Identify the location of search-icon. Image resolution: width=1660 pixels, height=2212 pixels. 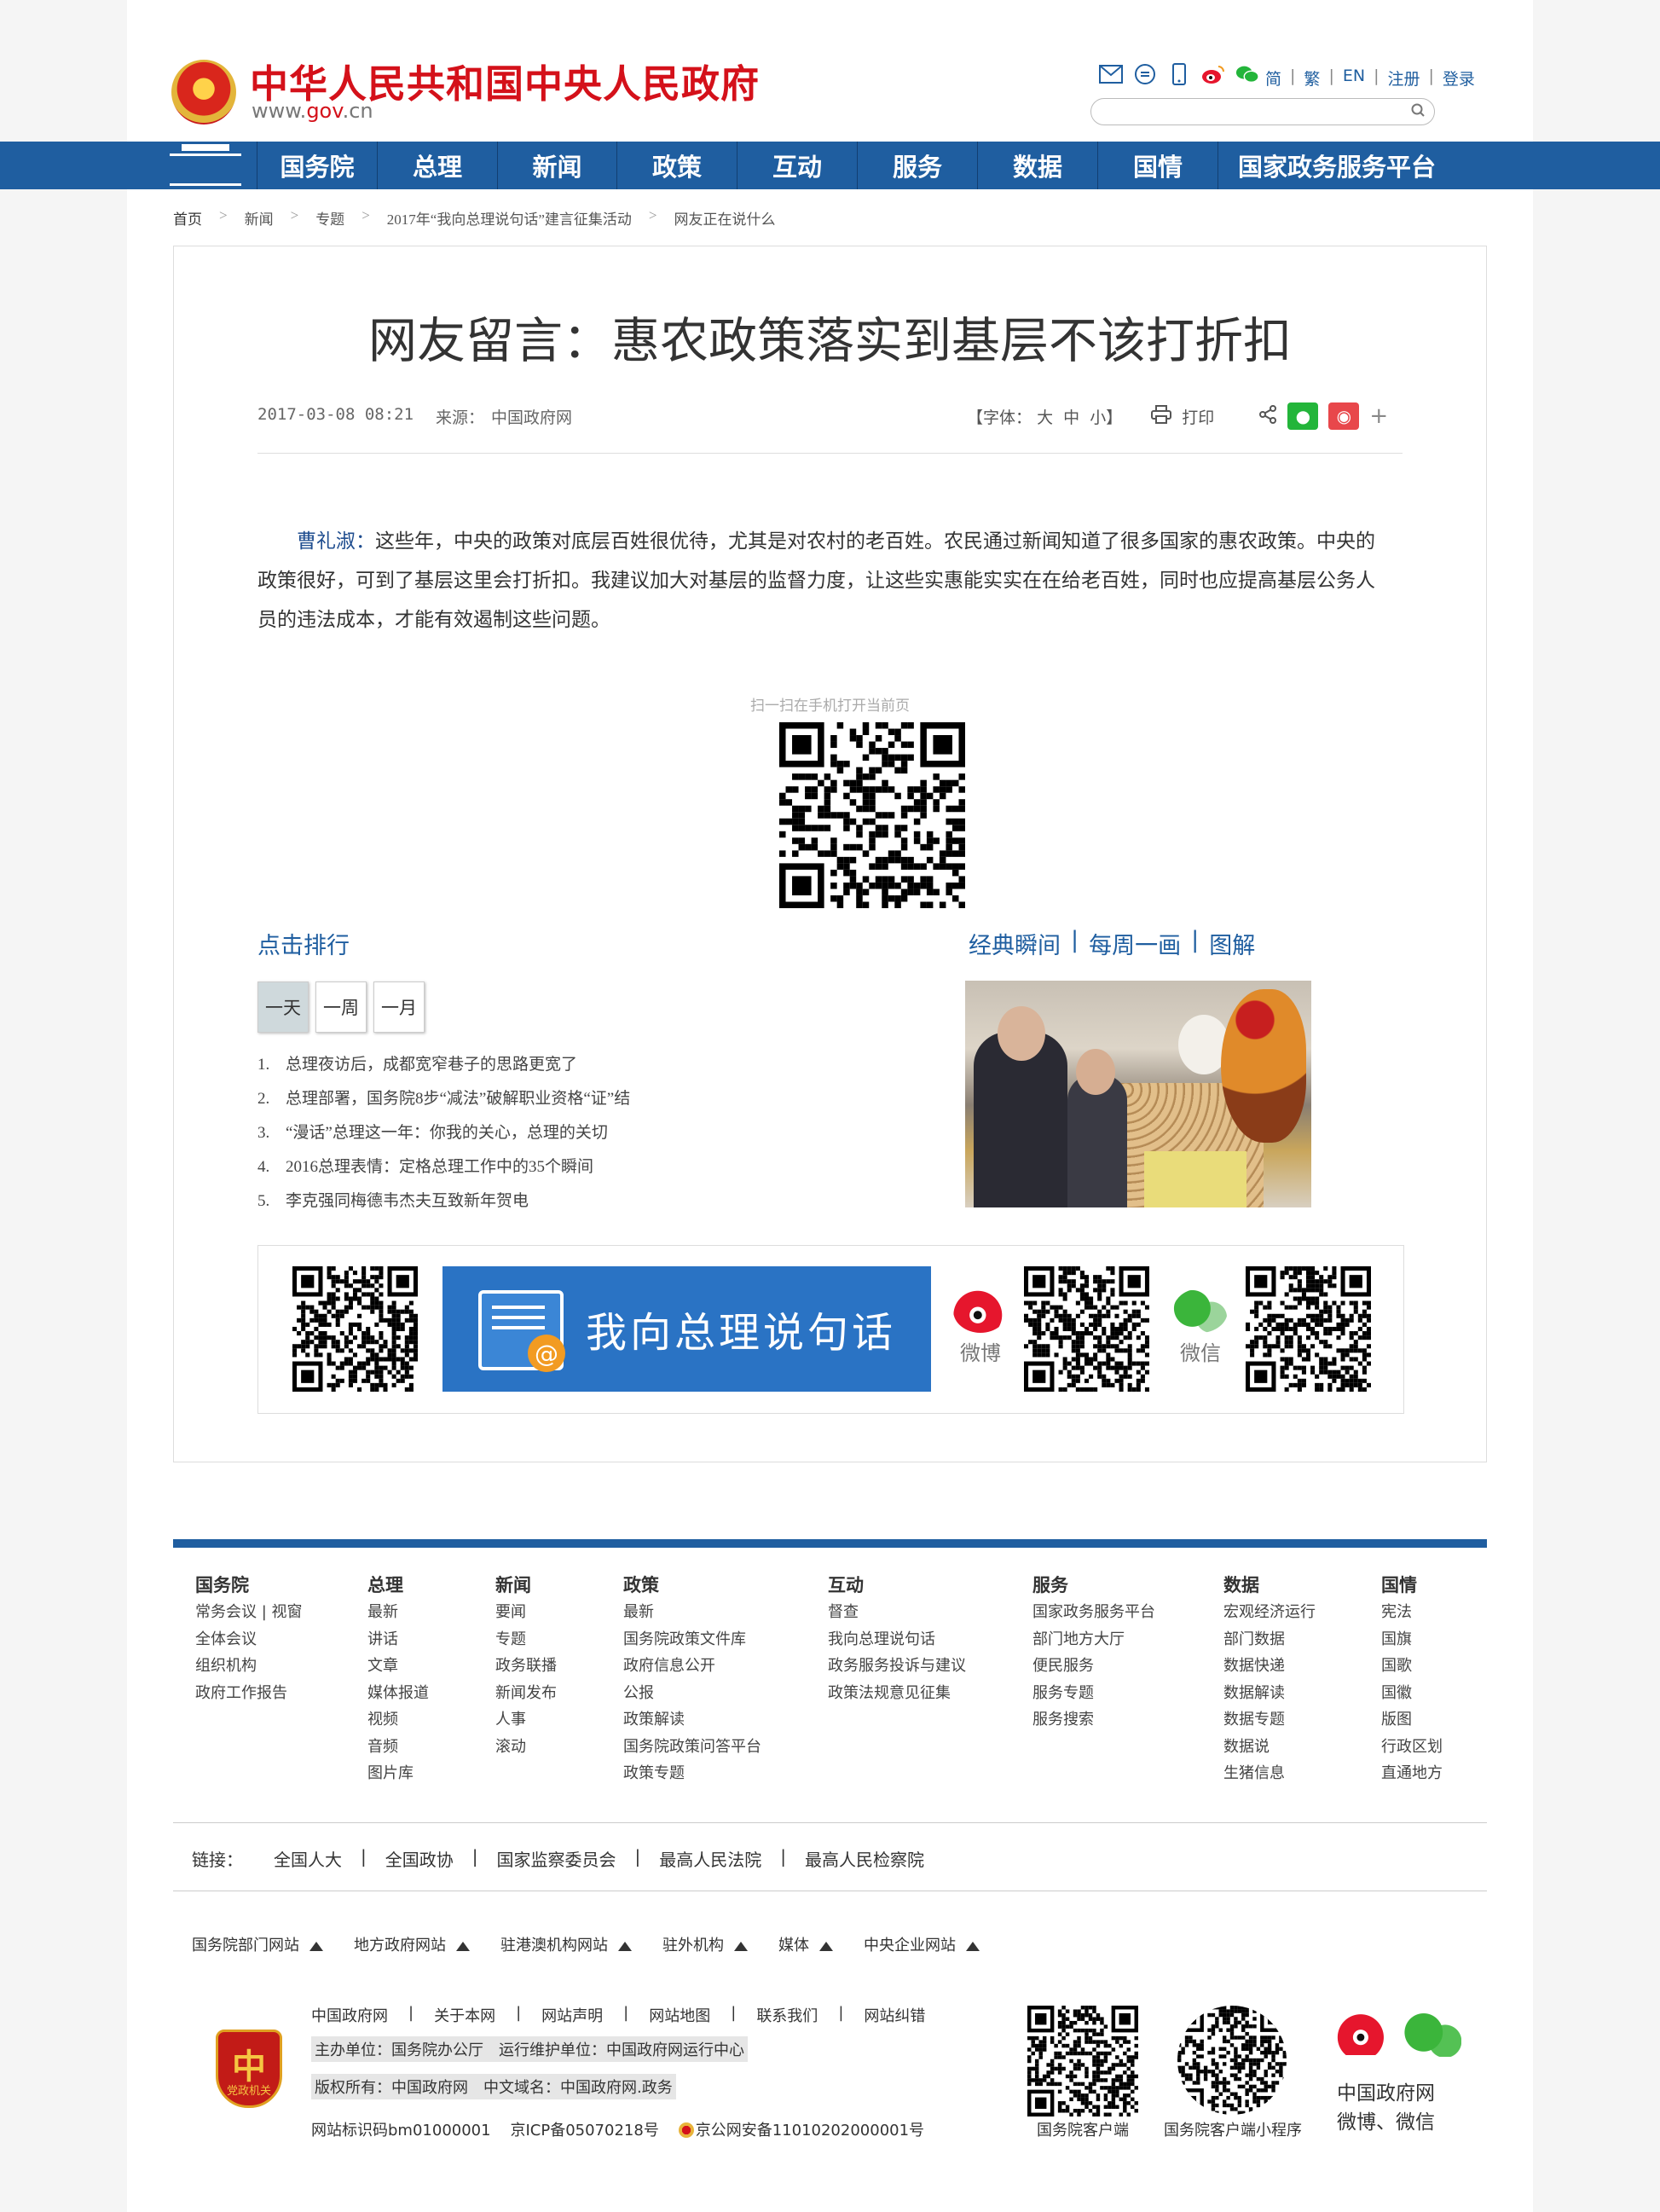
(1418, 111).